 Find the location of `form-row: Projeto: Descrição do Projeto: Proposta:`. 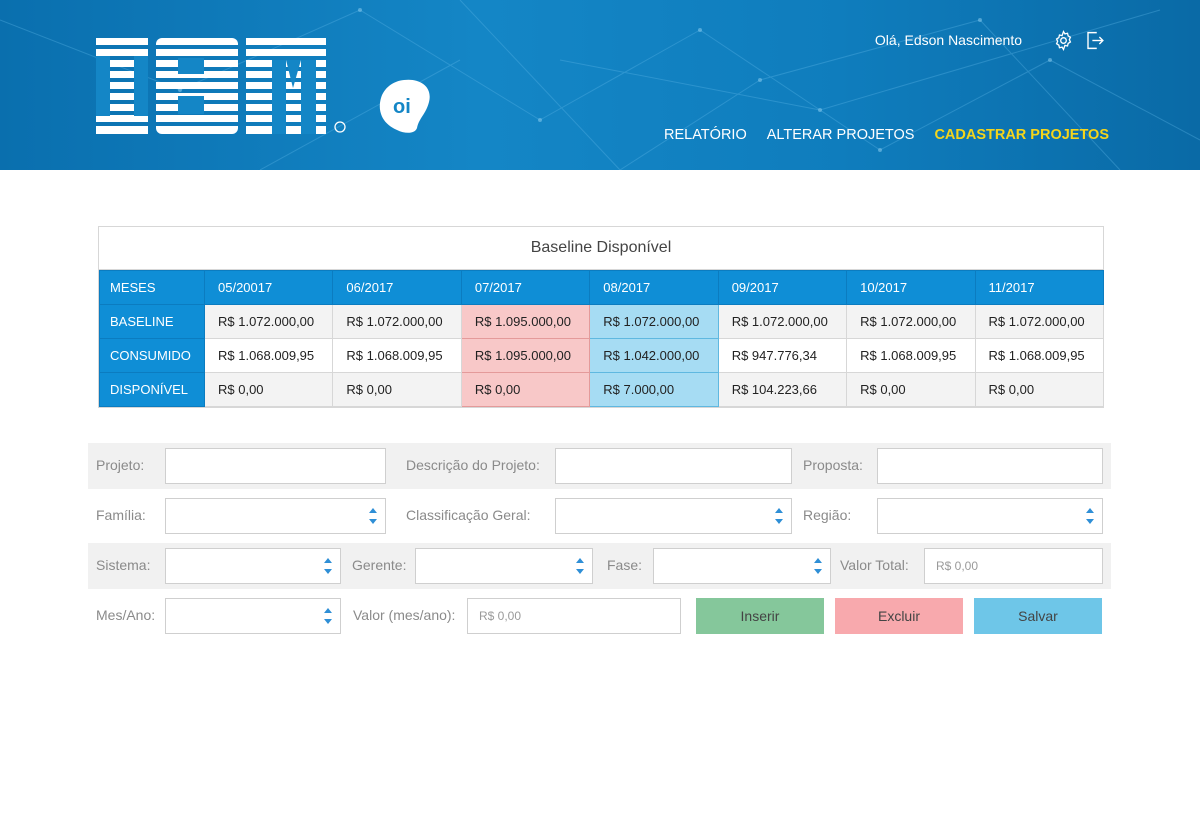

form-row: Projeto: Descrição do Projeto: Proposta: is located at coordinates (599, 466).